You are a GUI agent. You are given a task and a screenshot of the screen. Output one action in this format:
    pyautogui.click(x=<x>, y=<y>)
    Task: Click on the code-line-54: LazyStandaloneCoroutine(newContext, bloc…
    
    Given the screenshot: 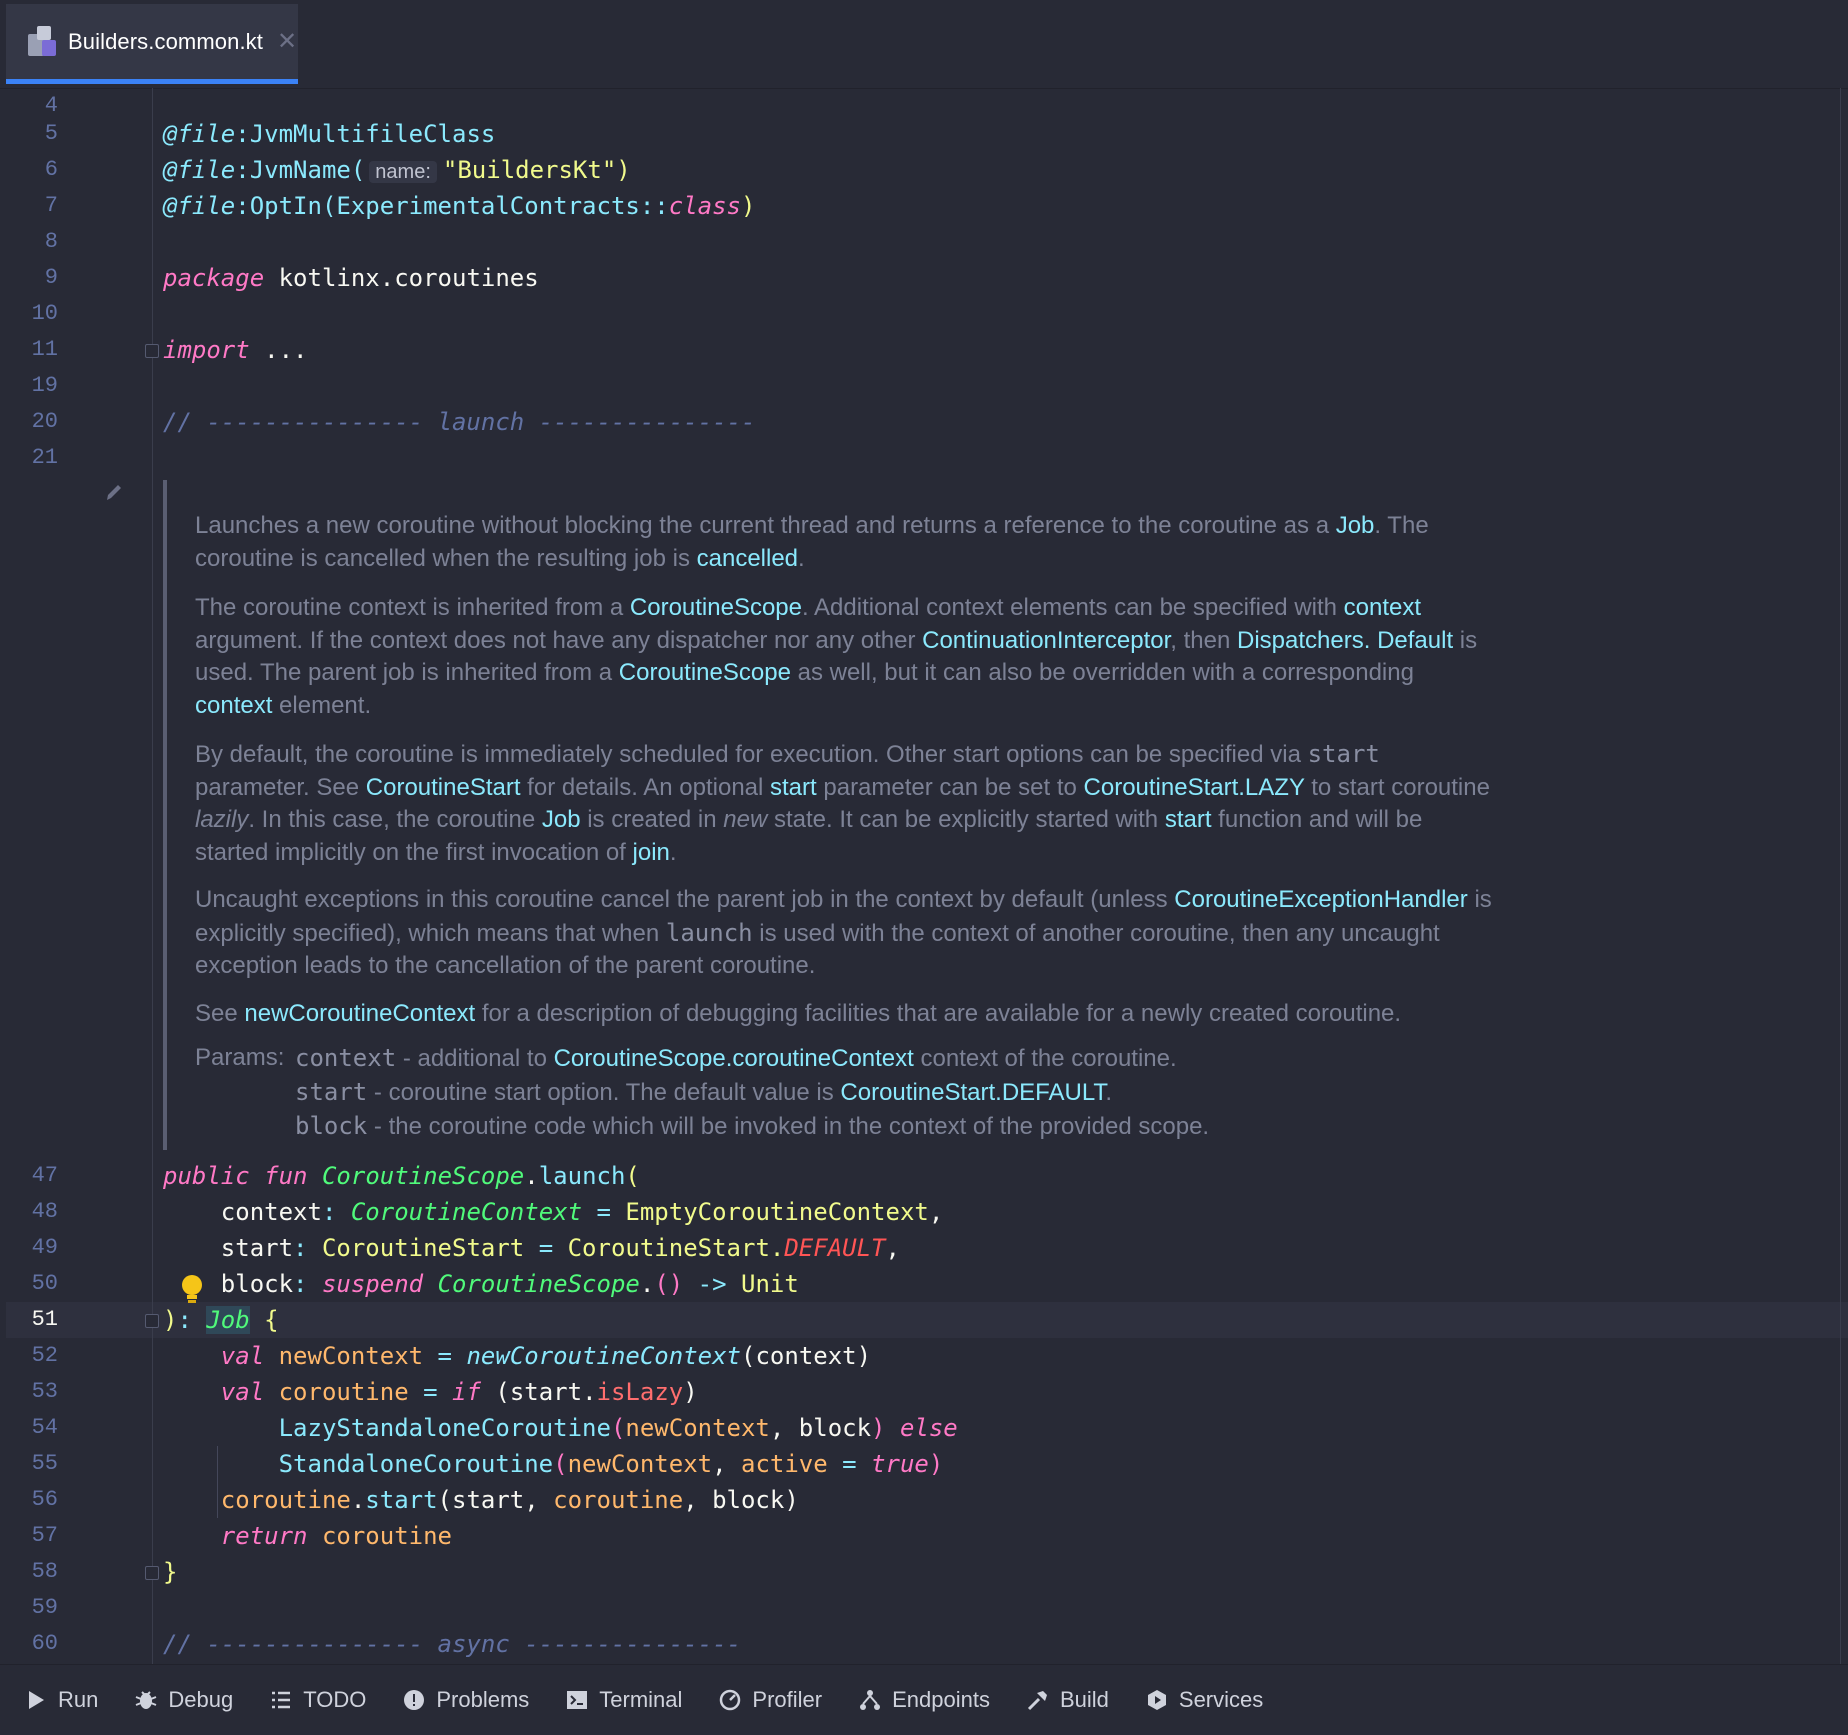 What is the action you would take?
    pyautogui.click(x=560, y=1428)
    